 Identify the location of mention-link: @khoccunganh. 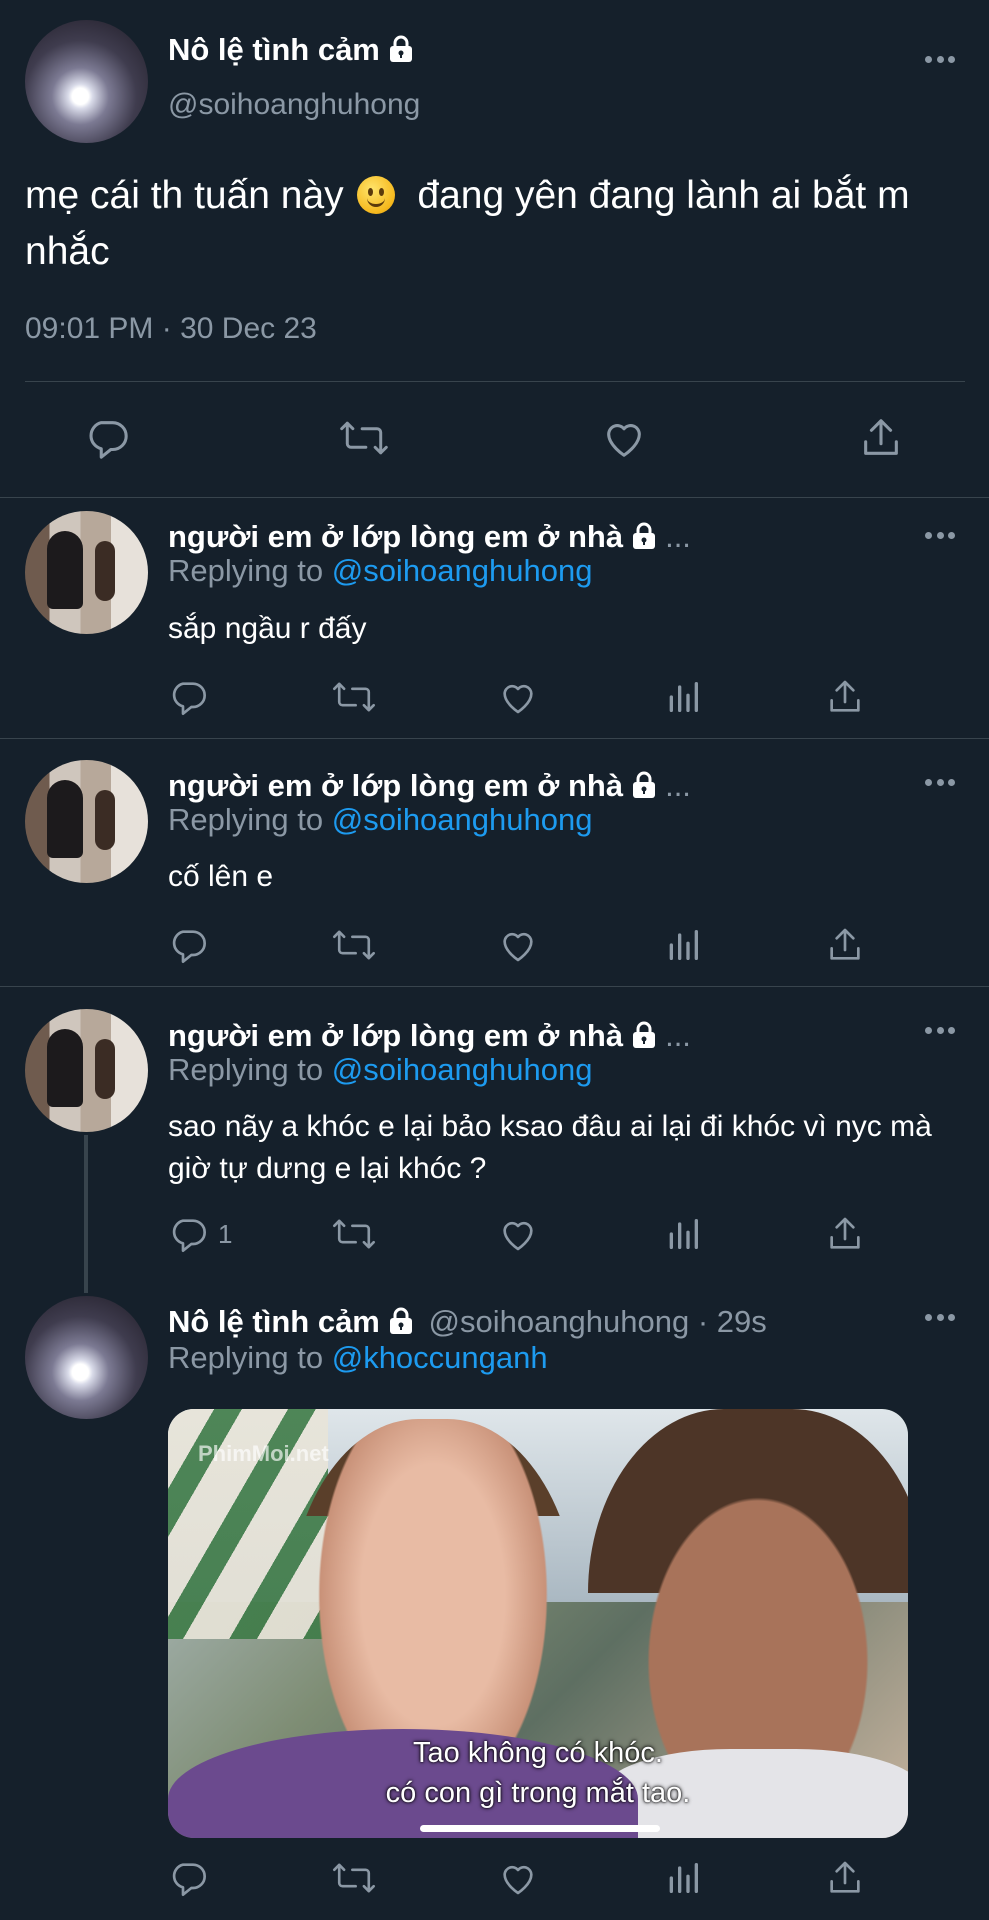
(440, 1357).